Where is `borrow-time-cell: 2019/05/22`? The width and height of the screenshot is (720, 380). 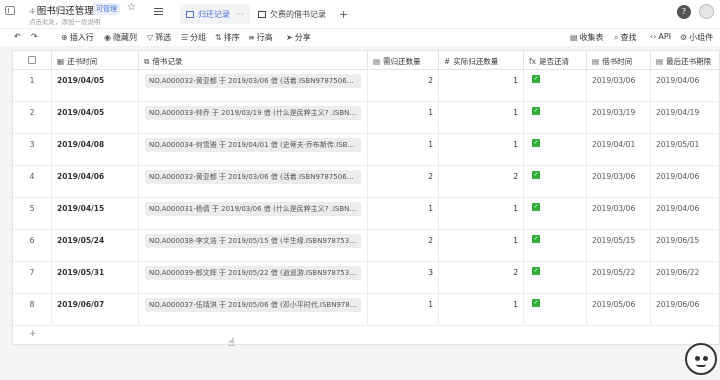 borrow-time-cell: 2019/05/22 is located at coordinates (619, 278).